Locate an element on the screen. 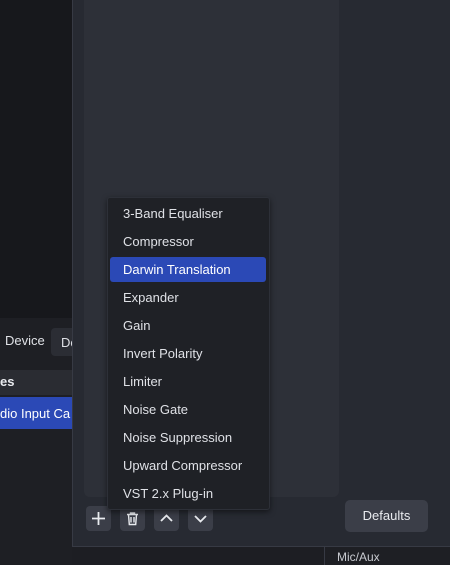 This screenshot has height=565, width=450. menu-item-label: 3-Band Equaliser is located at coordinates (173, 213).